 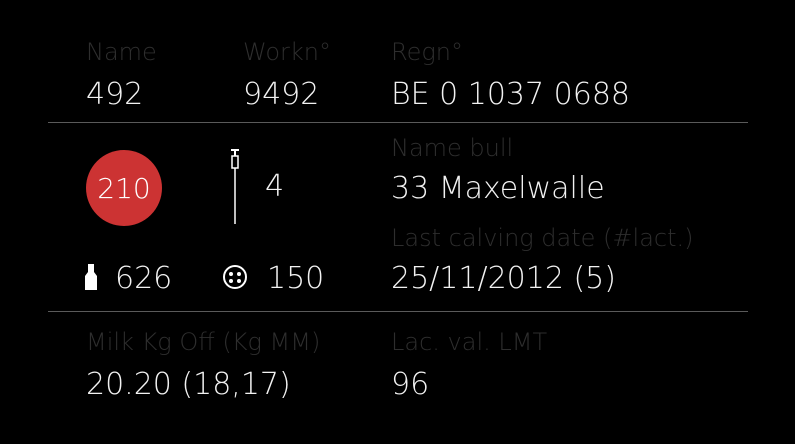 I want to click on calving-value: 25/11/2012 (5), so click(x=503, y=278).